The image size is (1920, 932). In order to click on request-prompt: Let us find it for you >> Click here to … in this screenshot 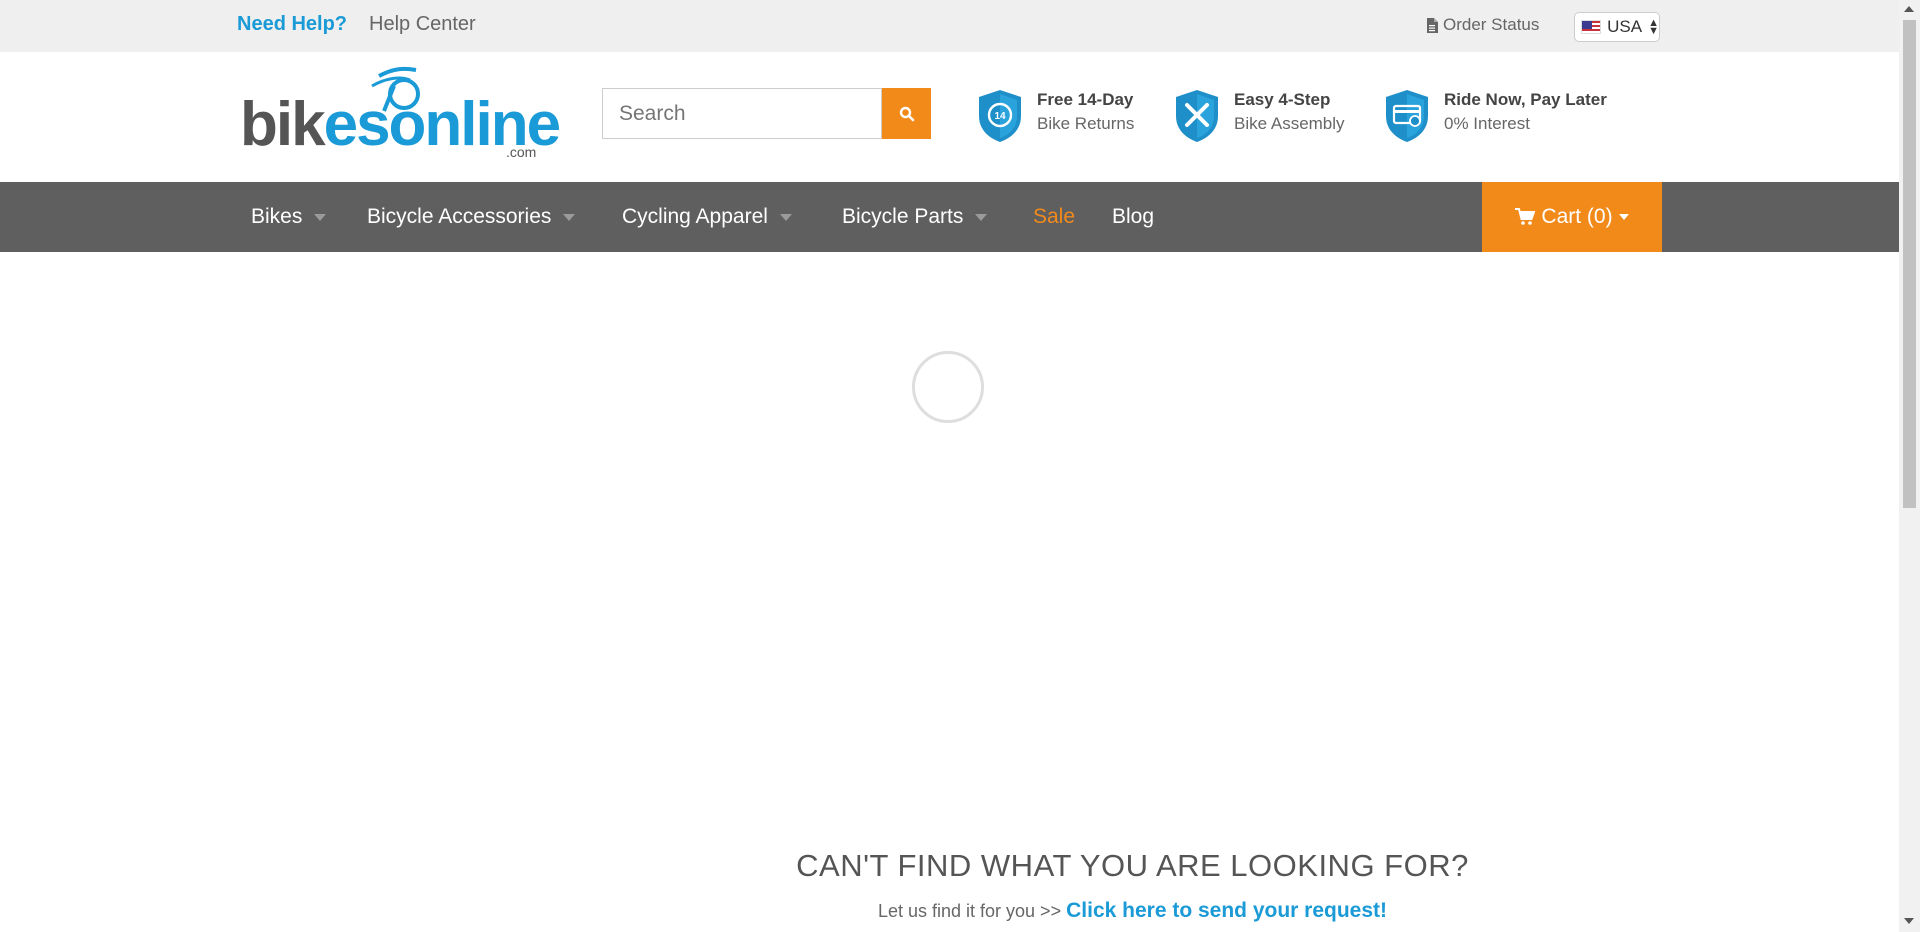, I will do `click(960, 911)`.